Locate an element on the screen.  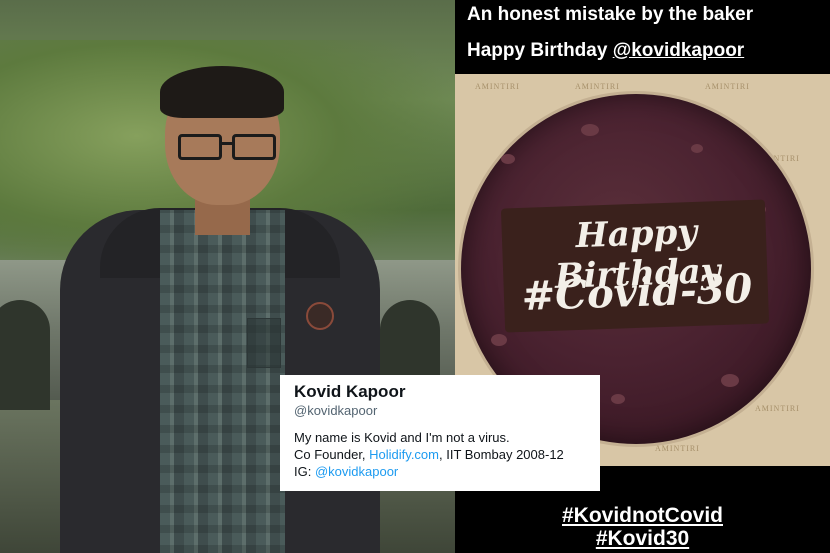
shirt-pocket is located at coordinates (264, 343).